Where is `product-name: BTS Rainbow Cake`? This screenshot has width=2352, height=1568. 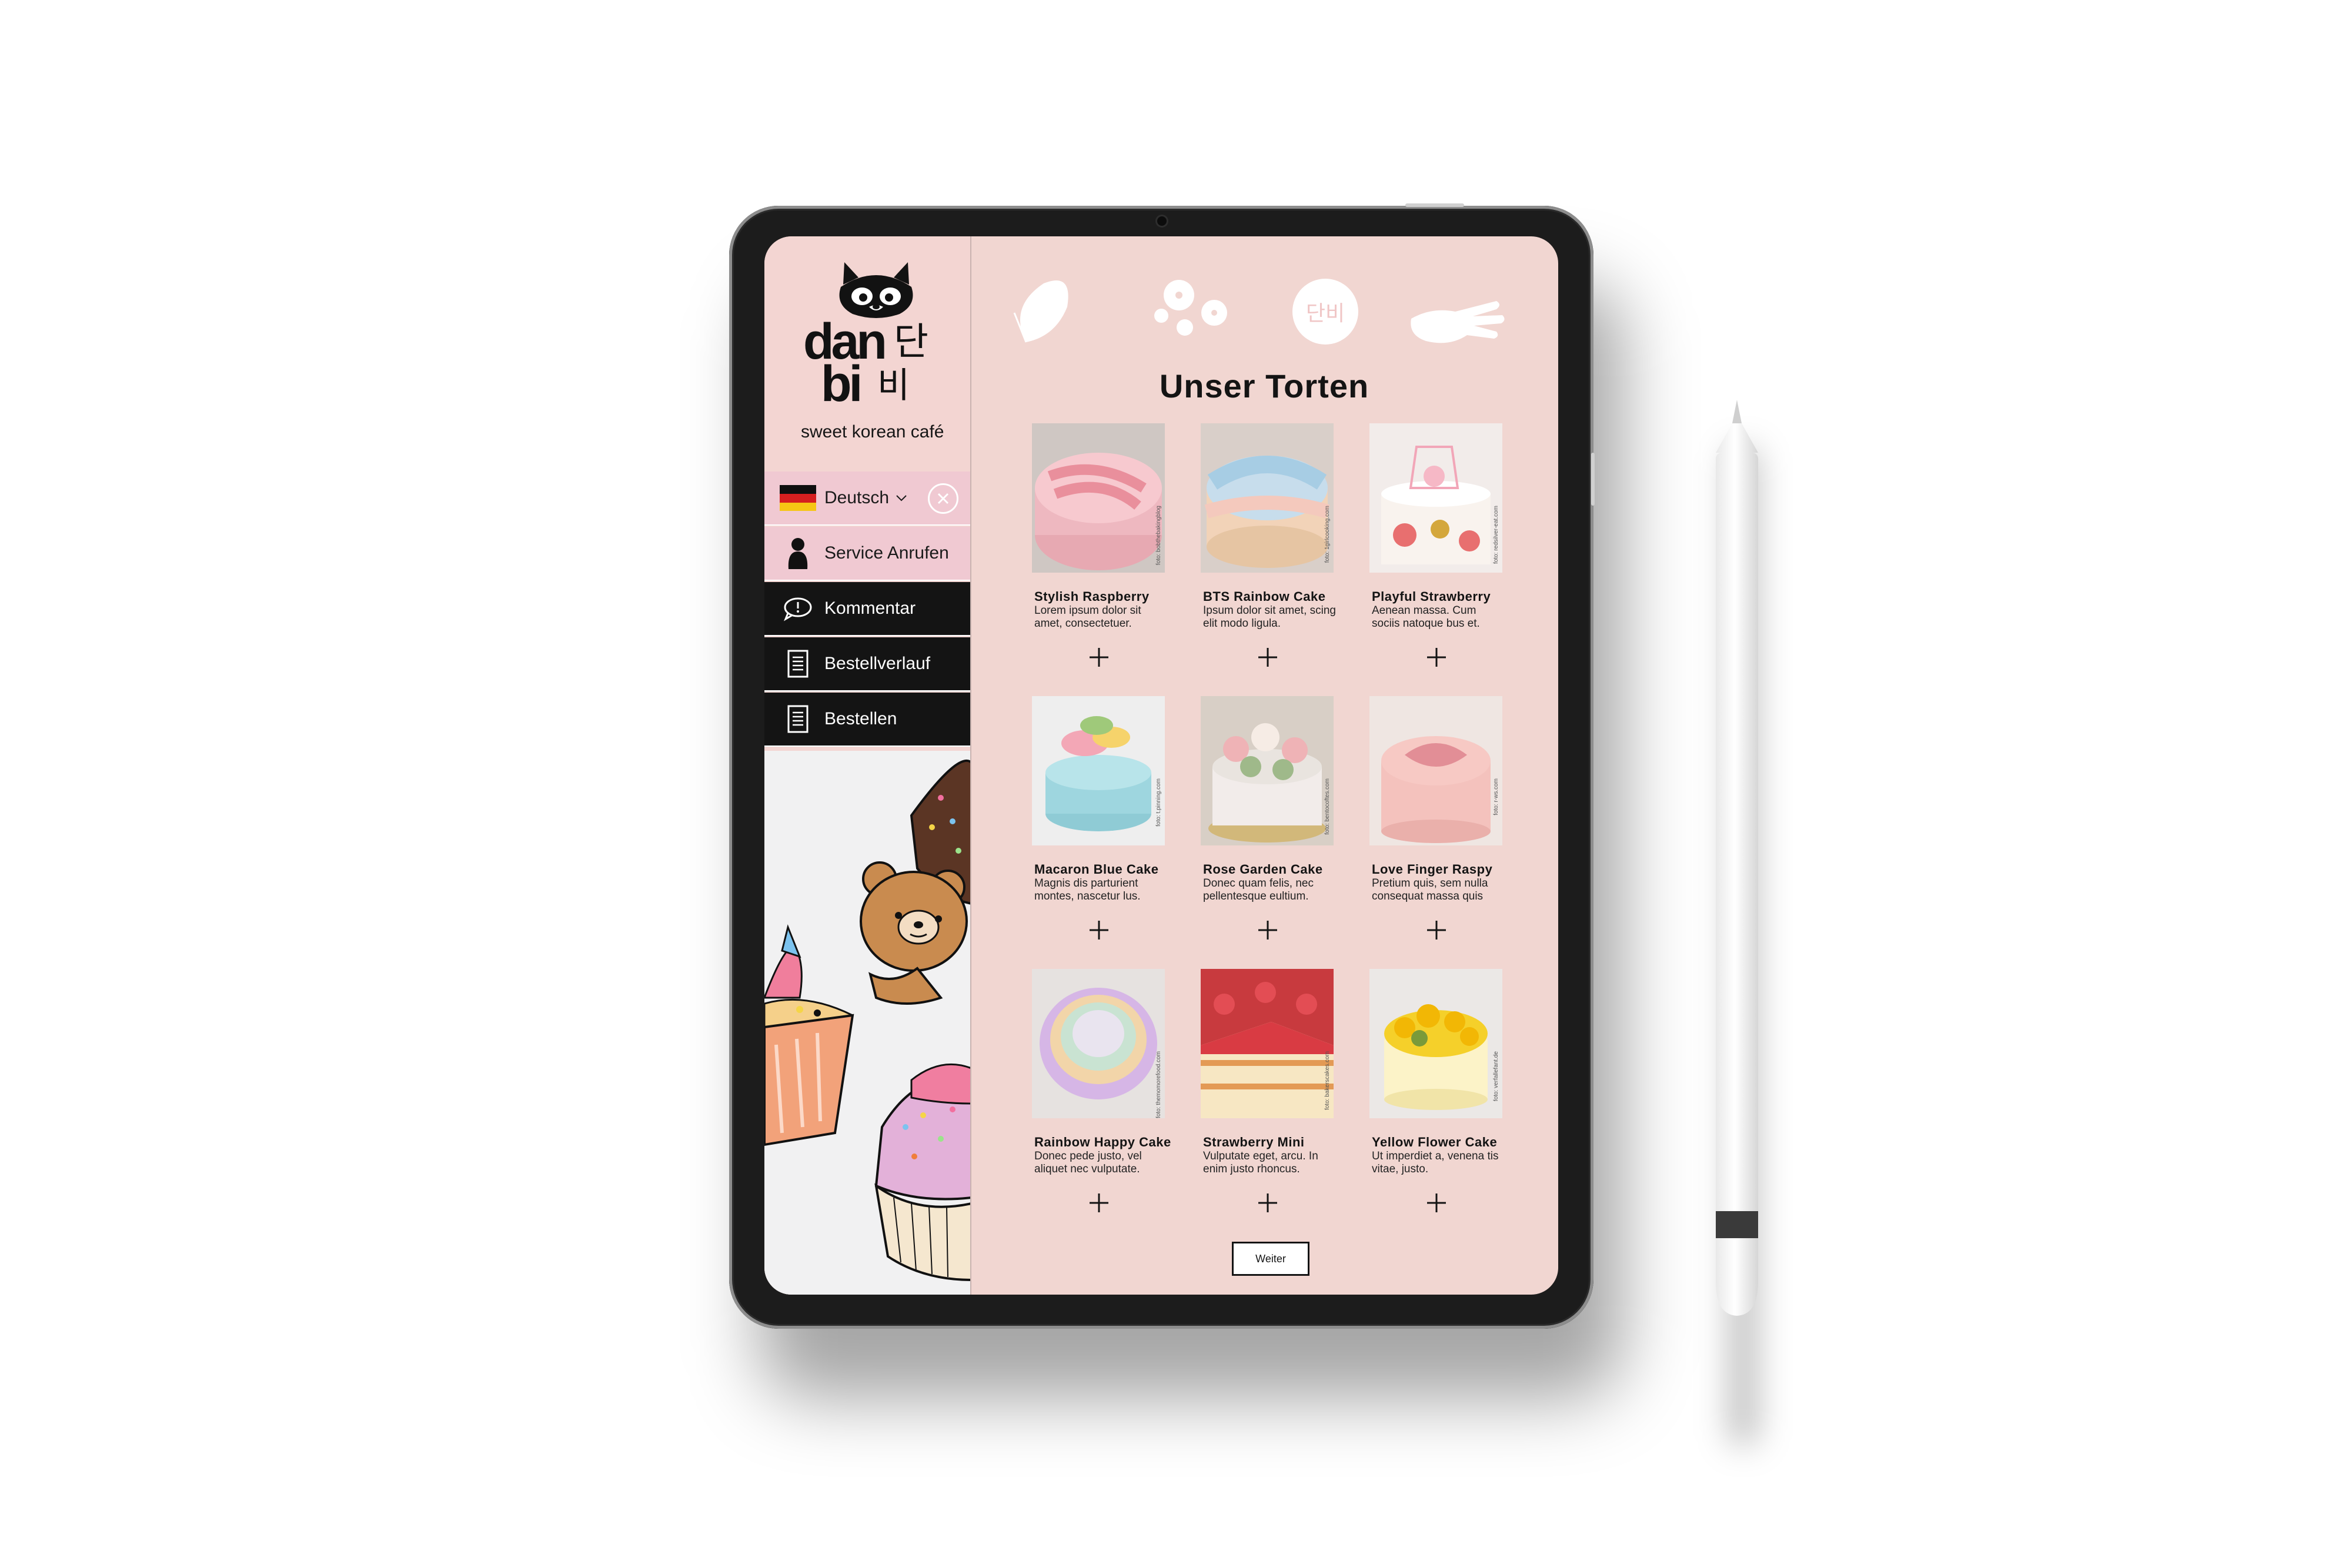 product-name: BTS Rainbow Cake is located at coordinates (1264, 596).